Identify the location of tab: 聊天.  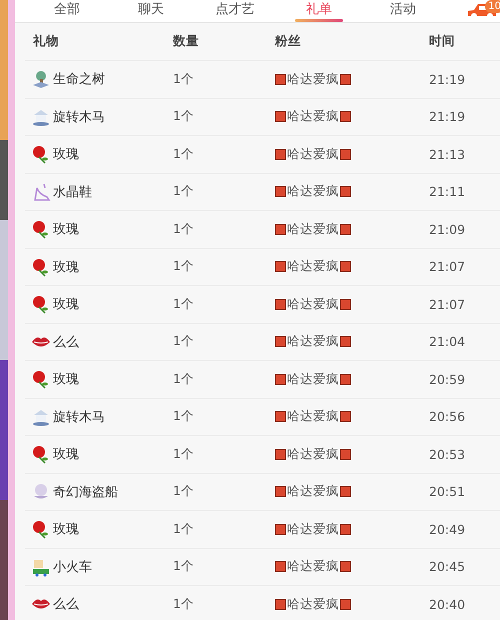
(151, 11).